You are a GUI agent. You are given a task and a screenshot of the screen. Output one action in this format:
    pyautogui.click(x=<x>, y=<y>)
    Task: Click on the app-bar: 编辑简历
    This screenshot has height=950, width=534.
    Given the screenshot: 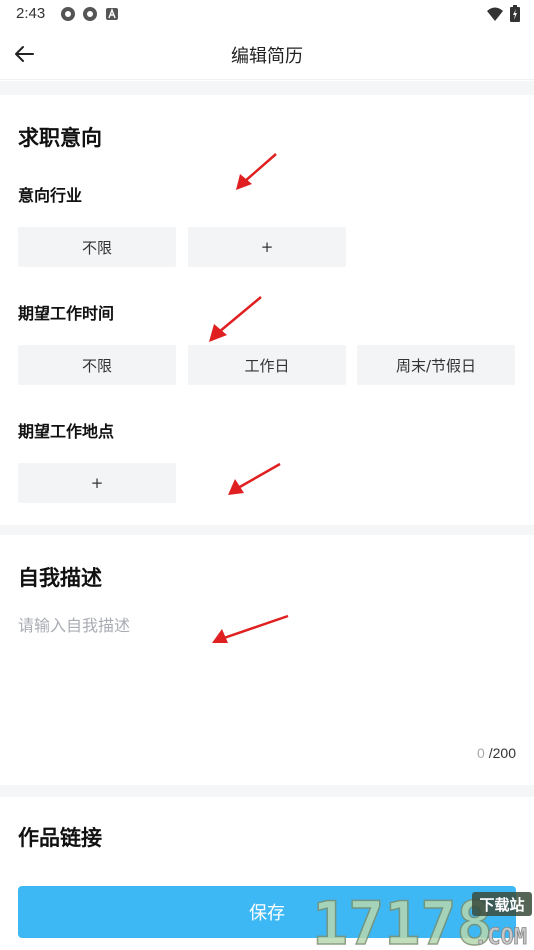 What is the action you would take?
    pyautogui.click(x=267, y=54)
    